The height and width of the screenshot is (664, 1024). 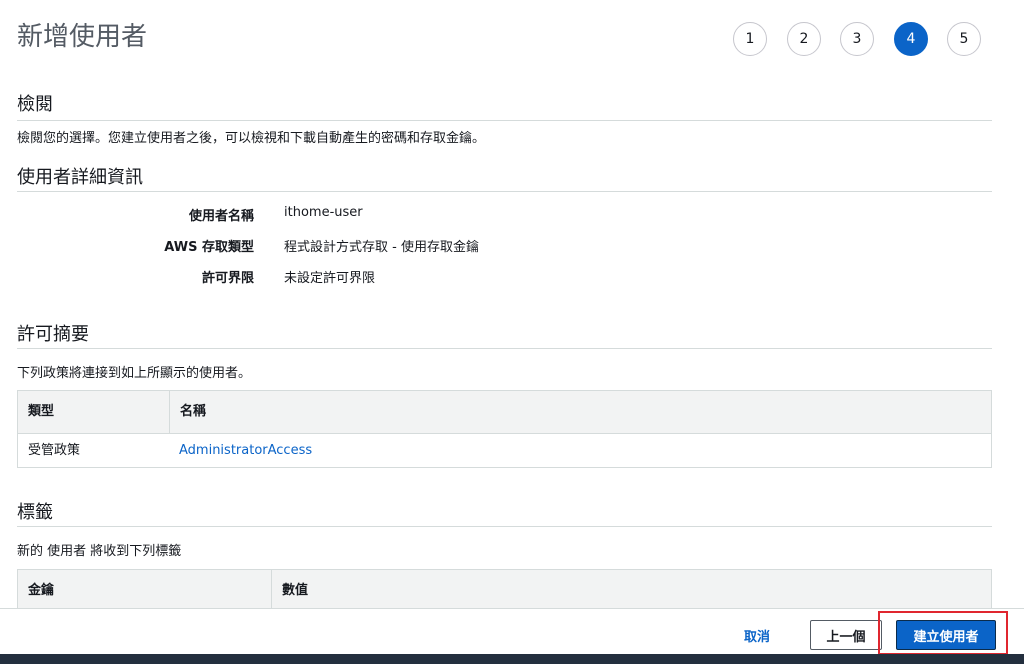 I want to click on review-heading: 檢閱, so click(x=35, y=104).